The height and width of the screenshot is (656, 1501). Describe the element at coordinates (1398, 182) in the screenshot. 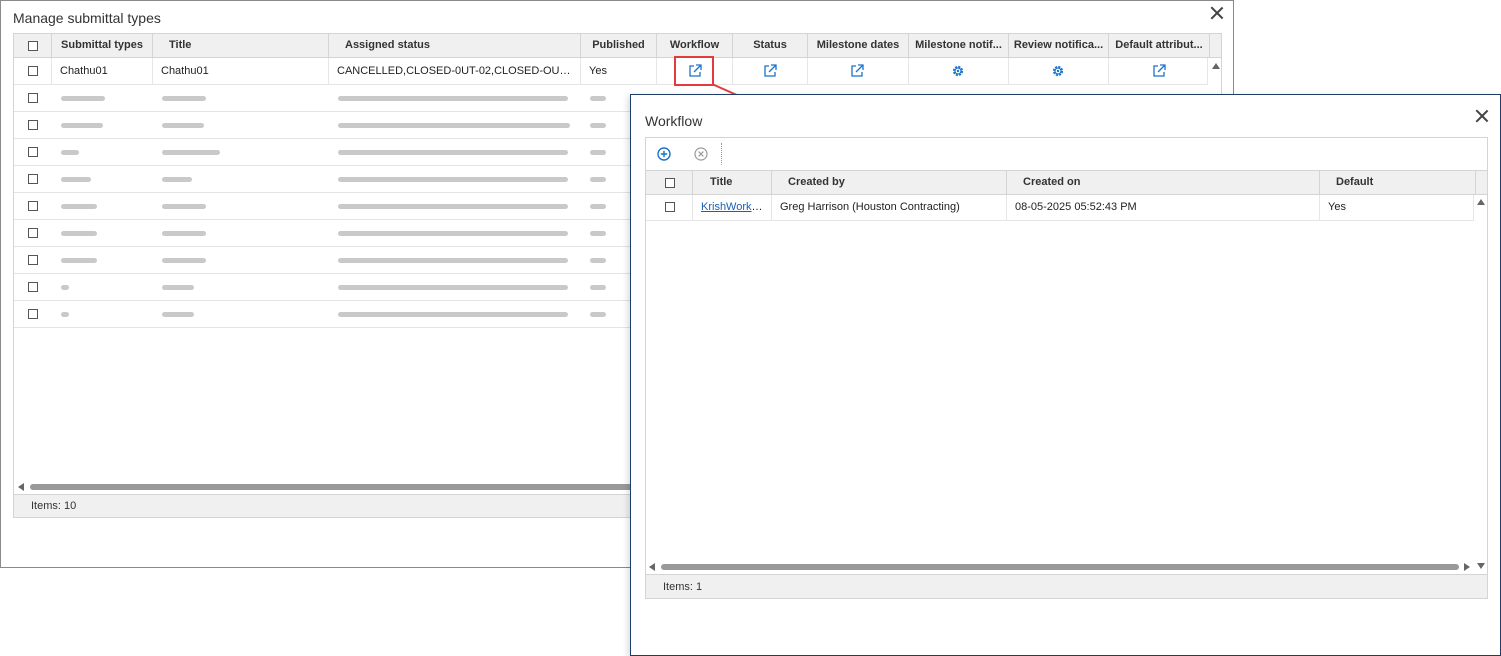

I see `column-header-default: Default` at that location.